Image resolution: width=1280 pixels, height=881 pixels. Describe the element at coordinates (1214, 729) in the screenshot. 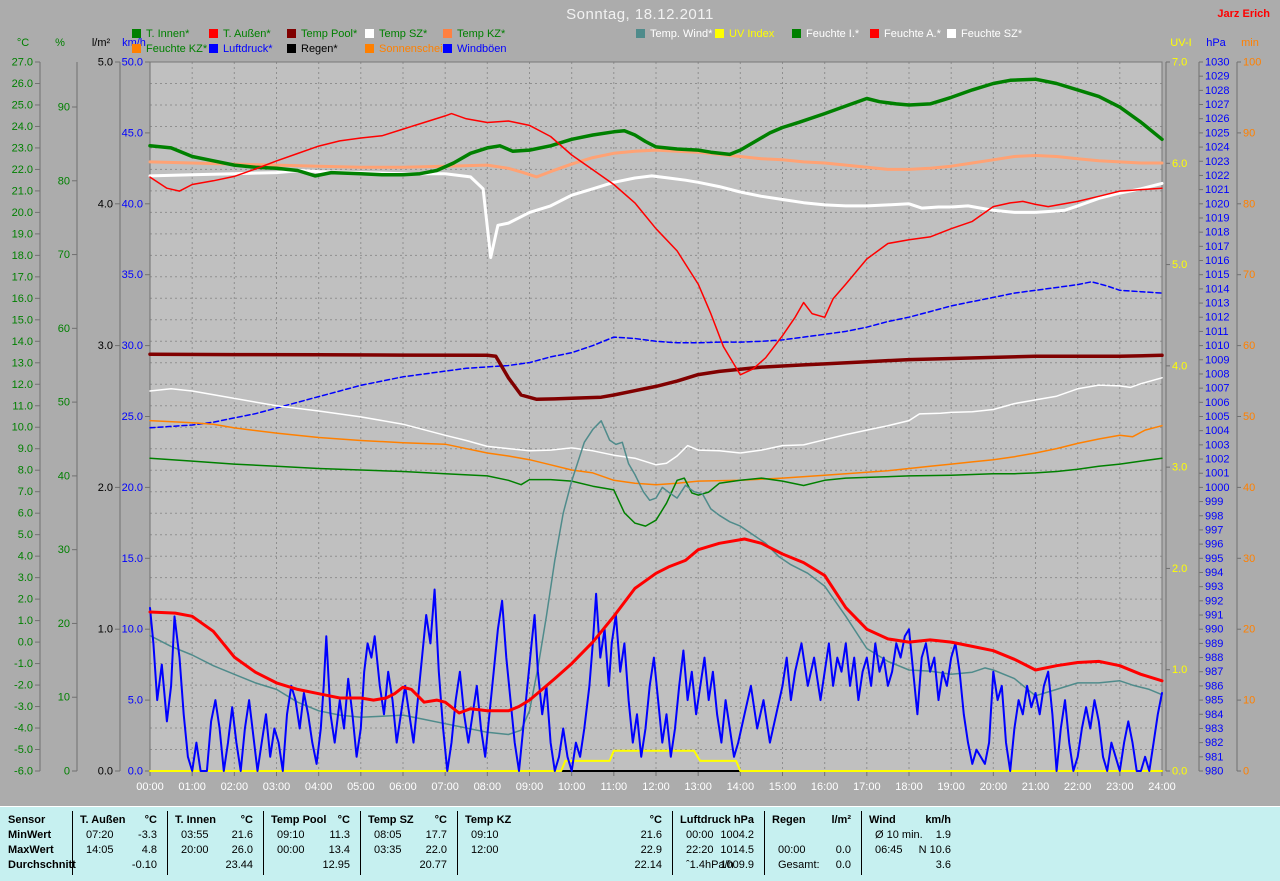

I see `axis-label: 983` at that location.